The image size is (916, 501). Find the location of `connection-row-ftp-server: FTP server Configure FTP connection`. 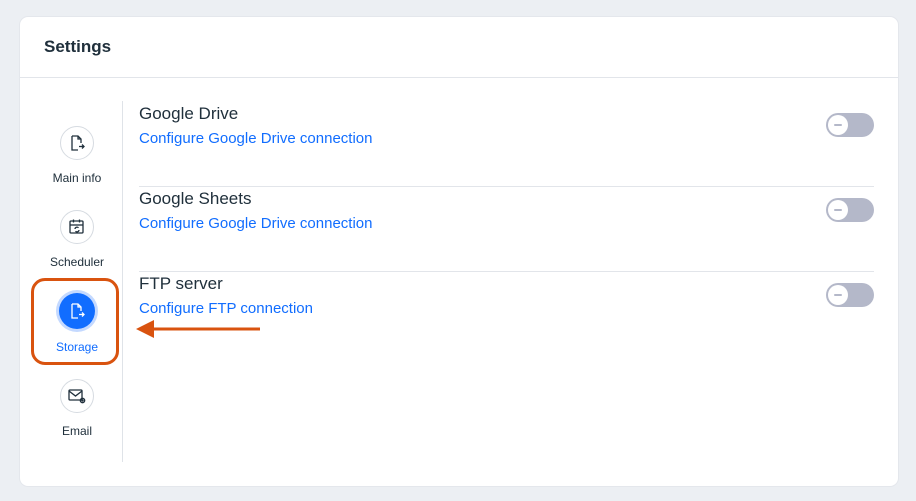

connection-row-ftp-server: FTP server Configure FTP connection is located at coordinates (506, 313).